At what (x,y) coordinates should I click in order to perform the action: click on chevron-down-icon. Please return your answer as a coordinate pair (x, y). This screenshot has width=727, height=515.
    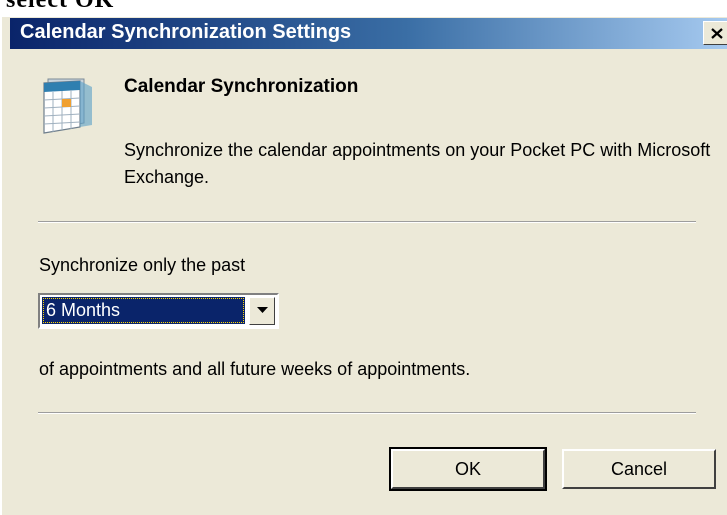
    Looking at the image, I should click on (262, 310).